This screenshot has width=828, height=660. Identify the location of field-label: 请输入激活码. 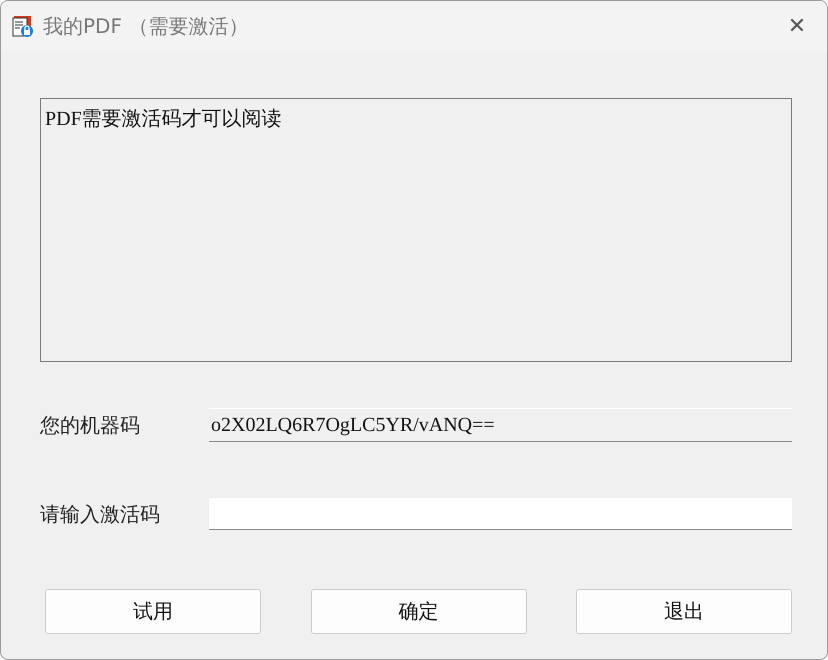
(100, 514).